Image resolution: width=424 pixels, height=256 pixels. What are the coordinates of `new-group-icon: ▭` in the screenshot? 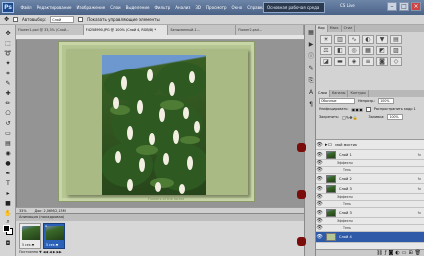 It's located at (404, 253).